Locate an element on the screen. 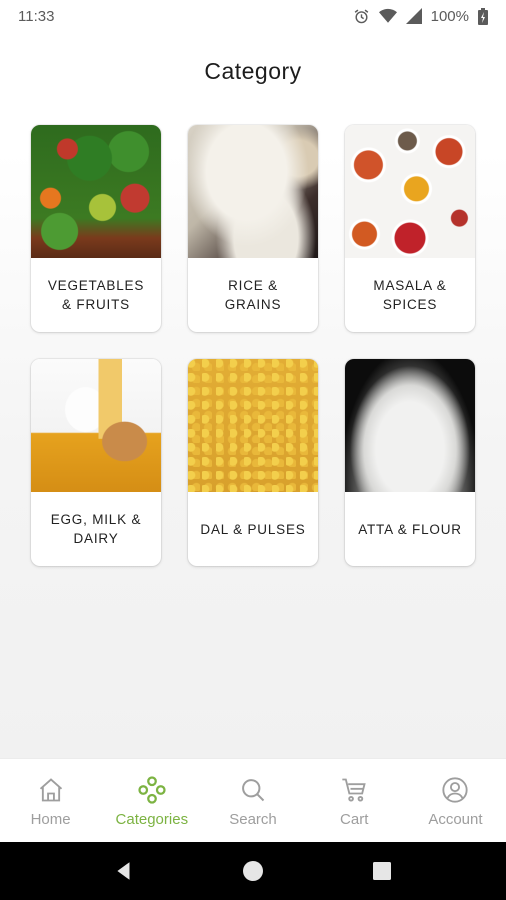  status-bar: 11:33 100% is located at coordinates (253, 16).